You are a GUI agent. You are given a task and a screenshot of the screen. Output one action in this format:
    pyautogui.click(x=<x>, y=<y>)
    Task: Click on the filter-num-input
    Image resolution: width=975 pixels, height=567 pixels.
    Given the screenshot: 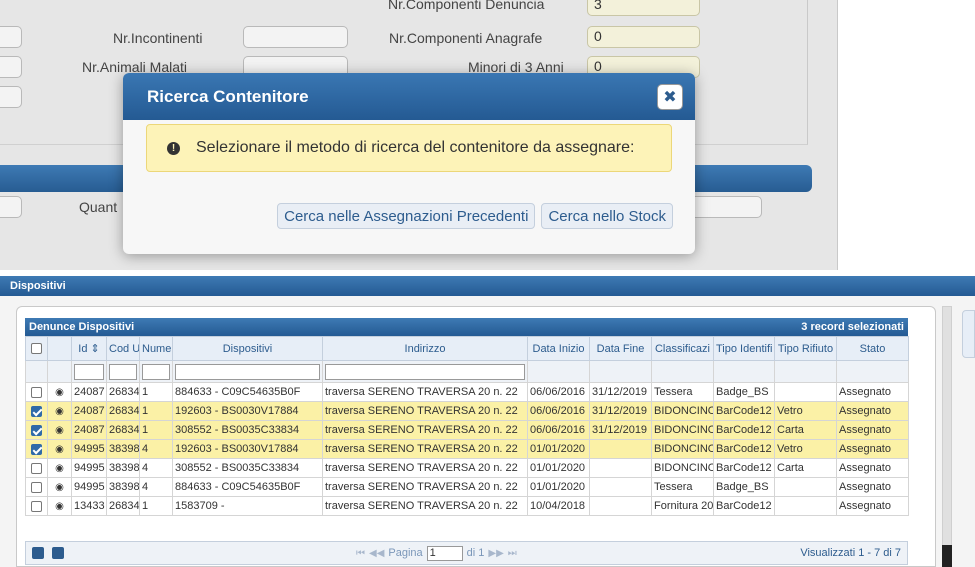 What is the action you would take?
    pyautogui.click(x=156, y=371)
    